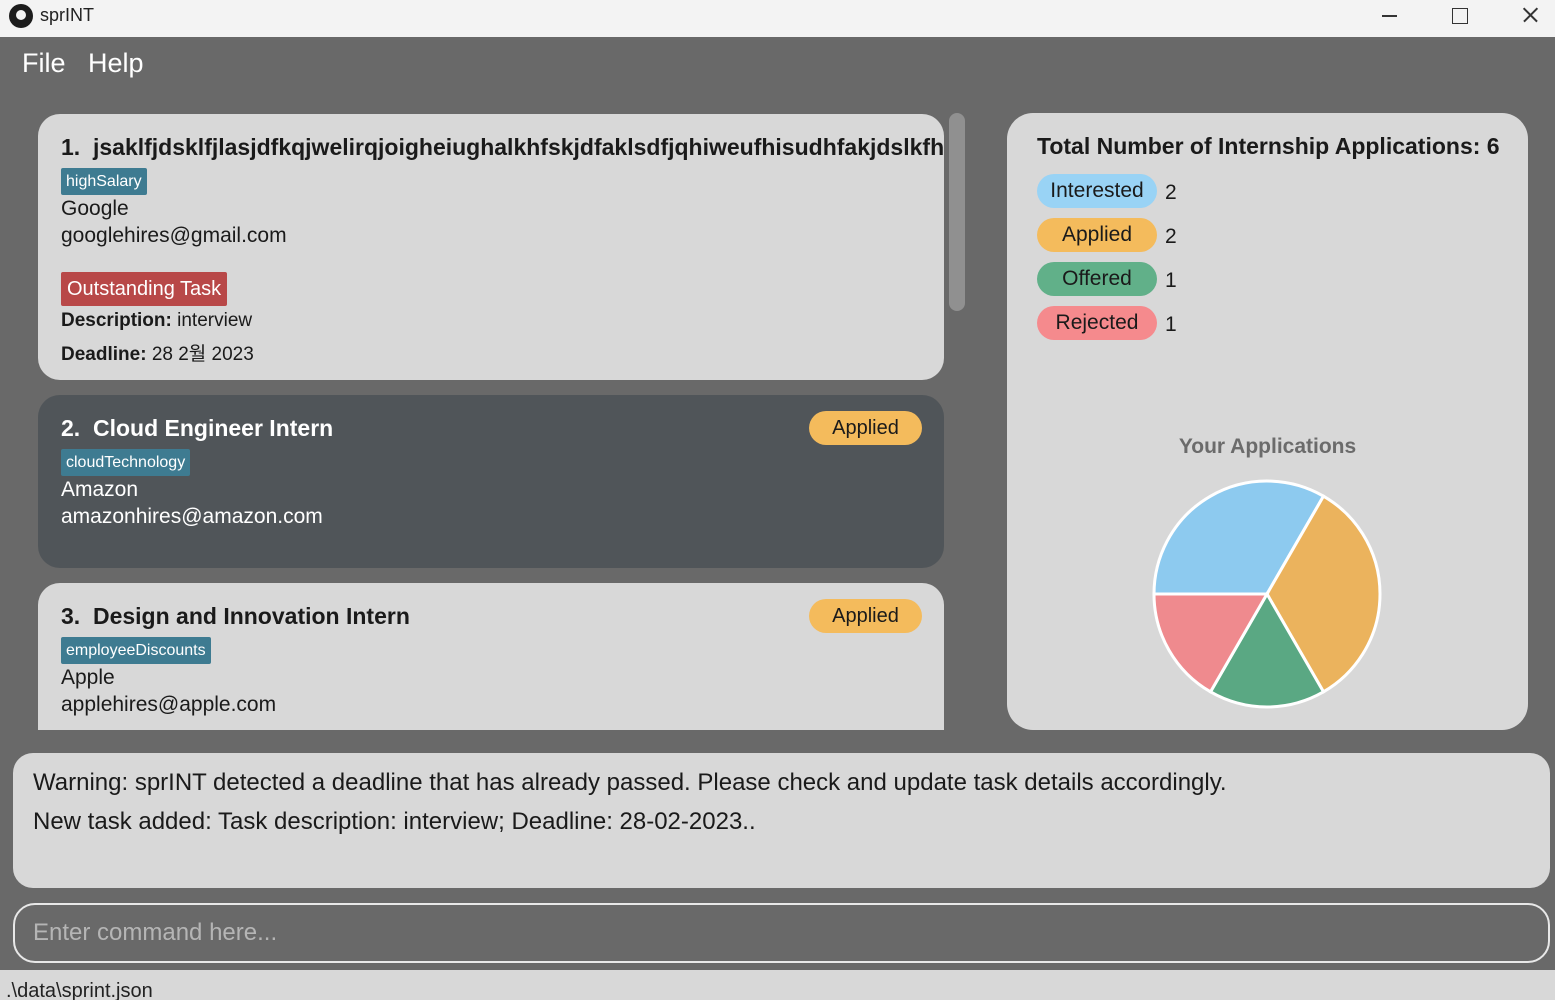 The height and width of the screenshot is (1000, 1555). I want to click on application-tag: highSalary, so click(104, 181).